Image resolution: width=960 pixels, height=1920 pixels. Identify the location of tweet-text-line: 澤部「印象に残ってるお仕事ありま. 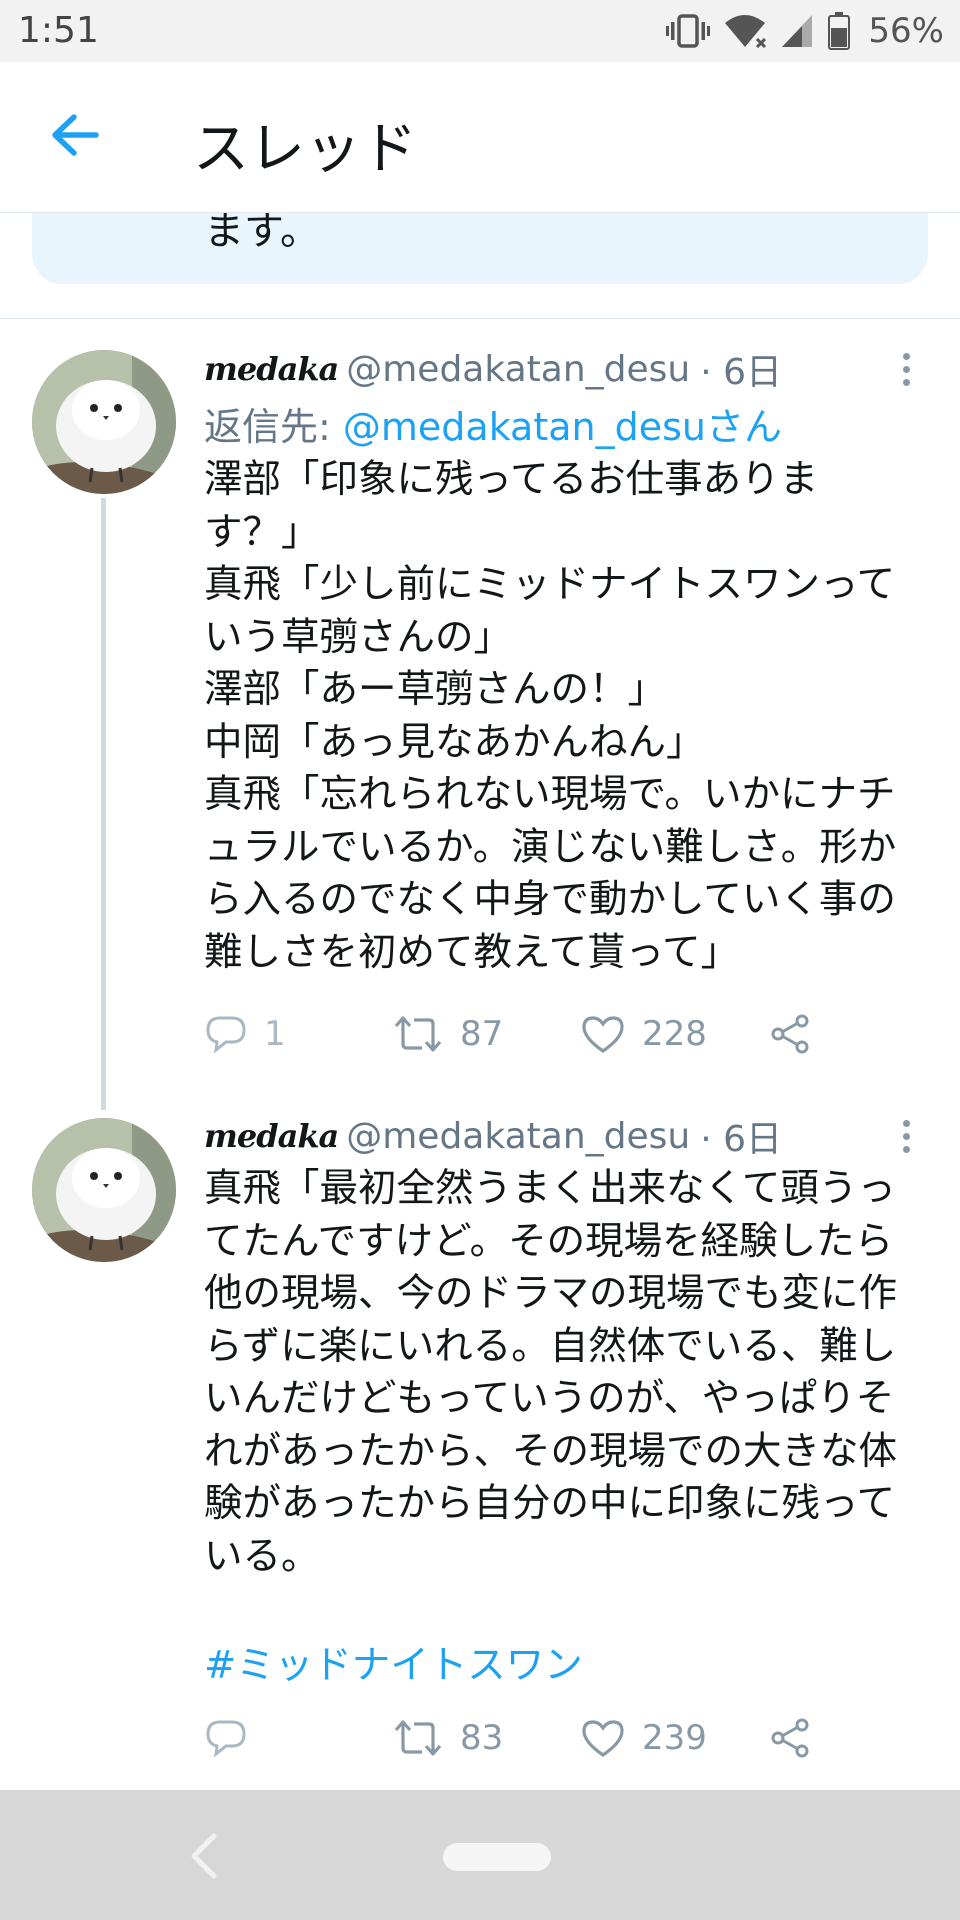
(511, 479).